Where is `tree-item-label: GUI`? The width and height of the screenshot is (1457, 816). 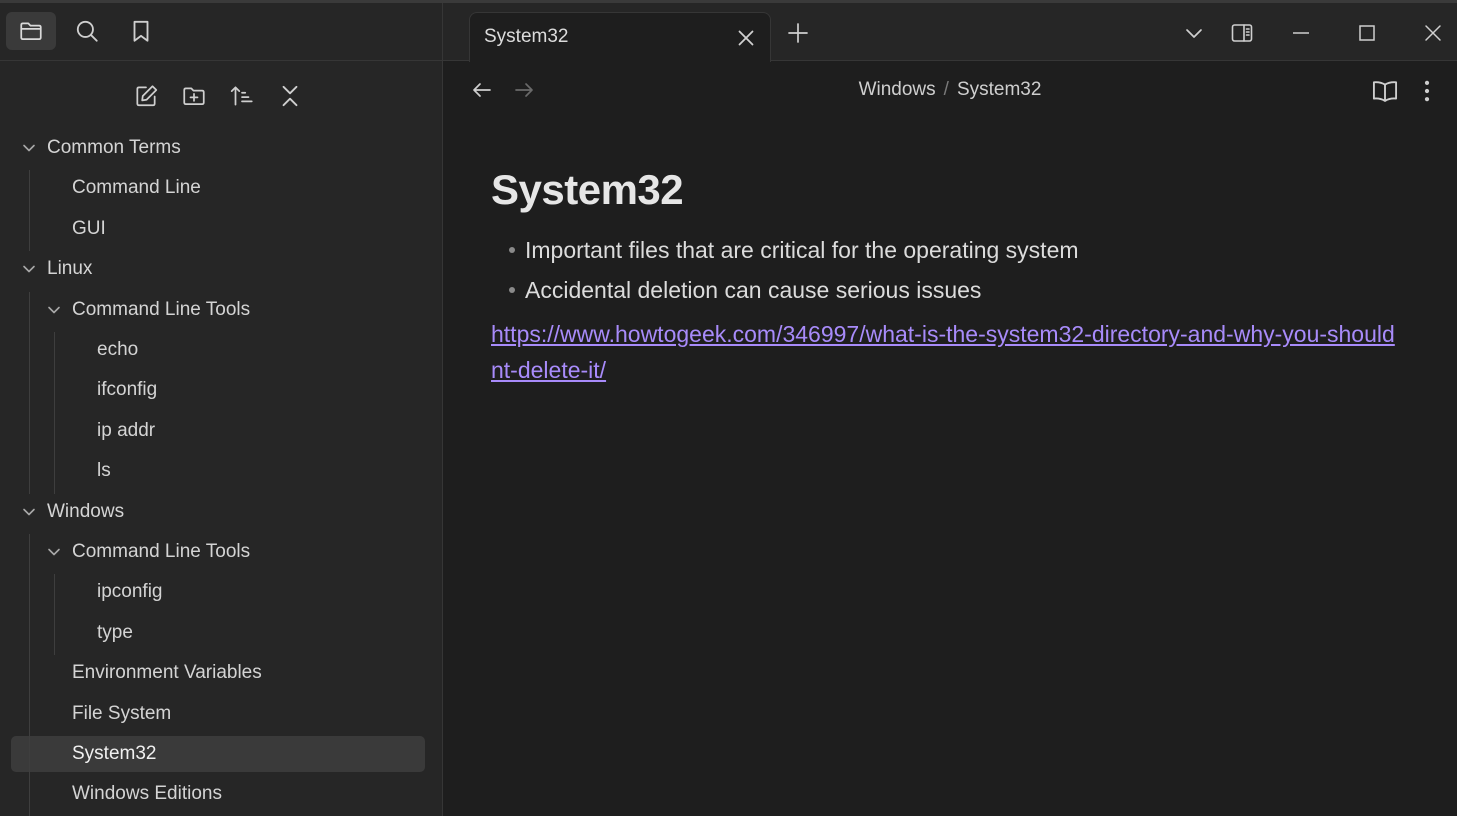 tree-item-label: GUI is located at coordinates (89, 228).